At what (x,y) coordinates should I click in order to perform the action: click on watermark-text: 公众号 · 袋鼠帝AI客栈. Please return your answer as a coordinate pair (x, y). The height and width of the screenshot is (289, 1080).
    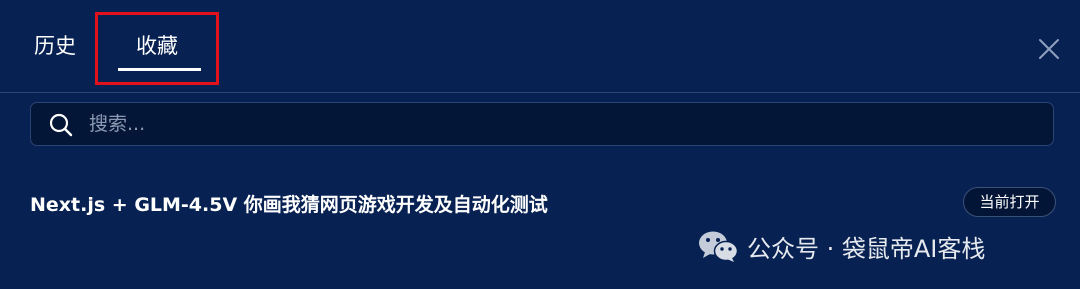
    Looking at the image, I should click on (866, 248).